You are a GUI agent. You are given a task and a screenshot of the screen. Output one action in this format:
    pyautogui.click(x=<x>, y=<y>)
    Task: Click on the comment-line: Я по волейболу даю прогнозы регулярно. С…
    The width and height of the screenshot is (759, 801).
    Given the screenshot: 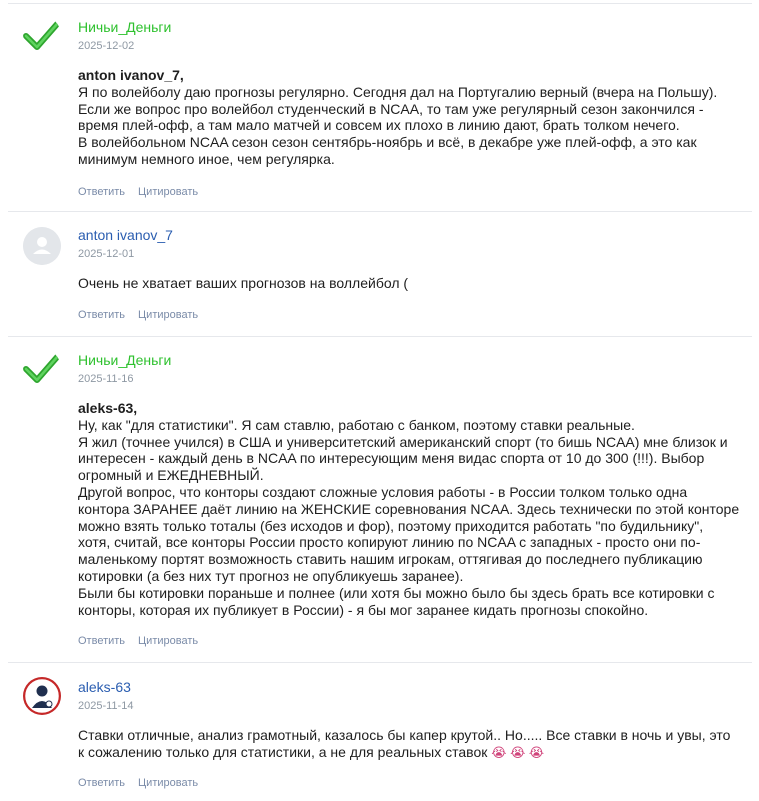 What is the action you would take?
    pyautogui.click(x=398, y=91)
    